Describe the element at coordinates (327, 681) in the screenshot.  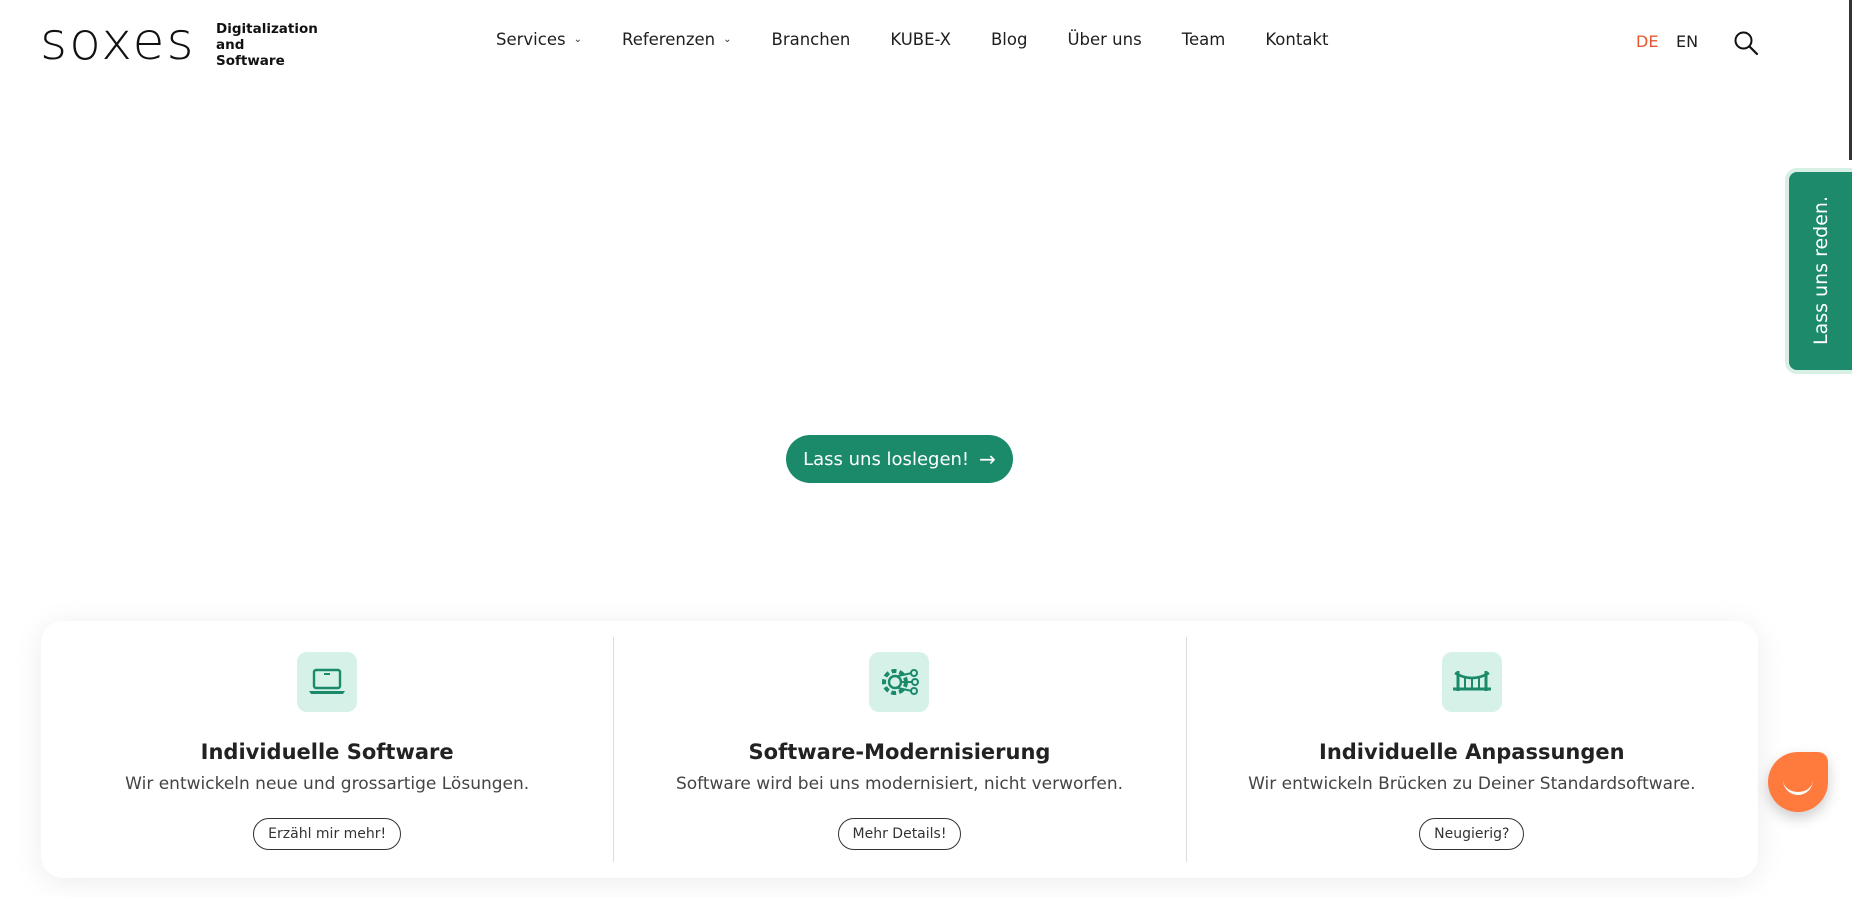
I see `laptop-icon` at that location.